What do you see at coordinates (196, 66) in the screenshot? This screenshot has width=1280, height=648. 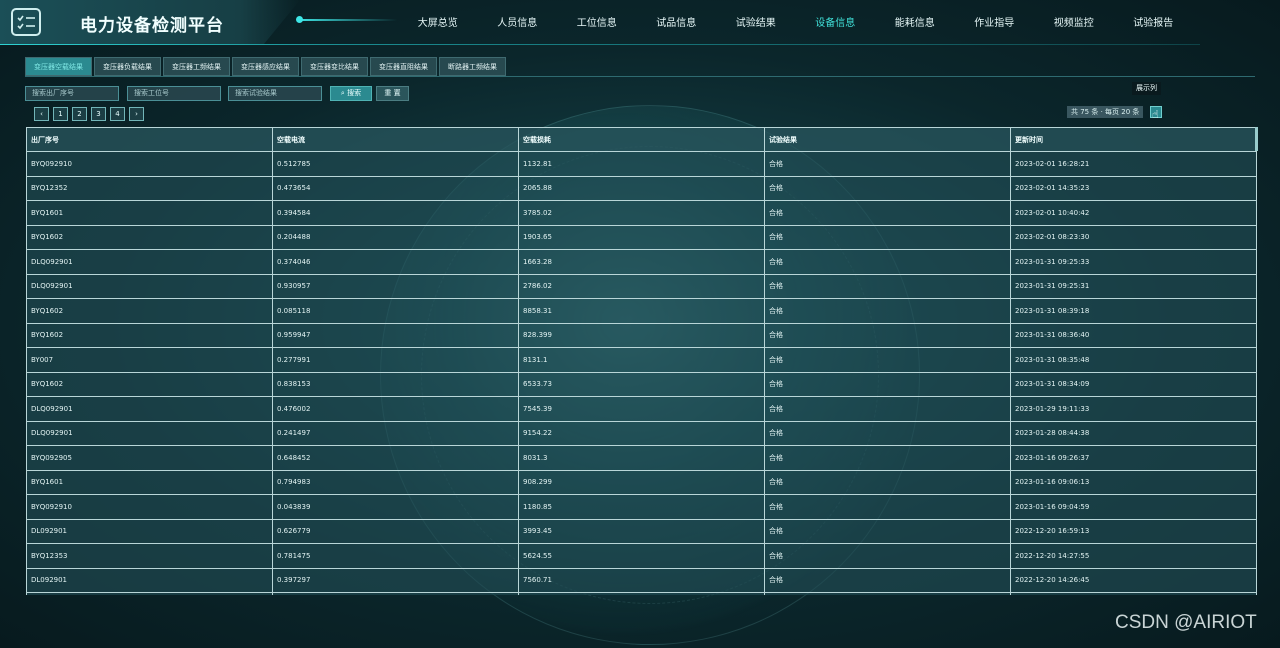 I see `result-tab: 变压器工频结果` at bounding box center [196, 66].